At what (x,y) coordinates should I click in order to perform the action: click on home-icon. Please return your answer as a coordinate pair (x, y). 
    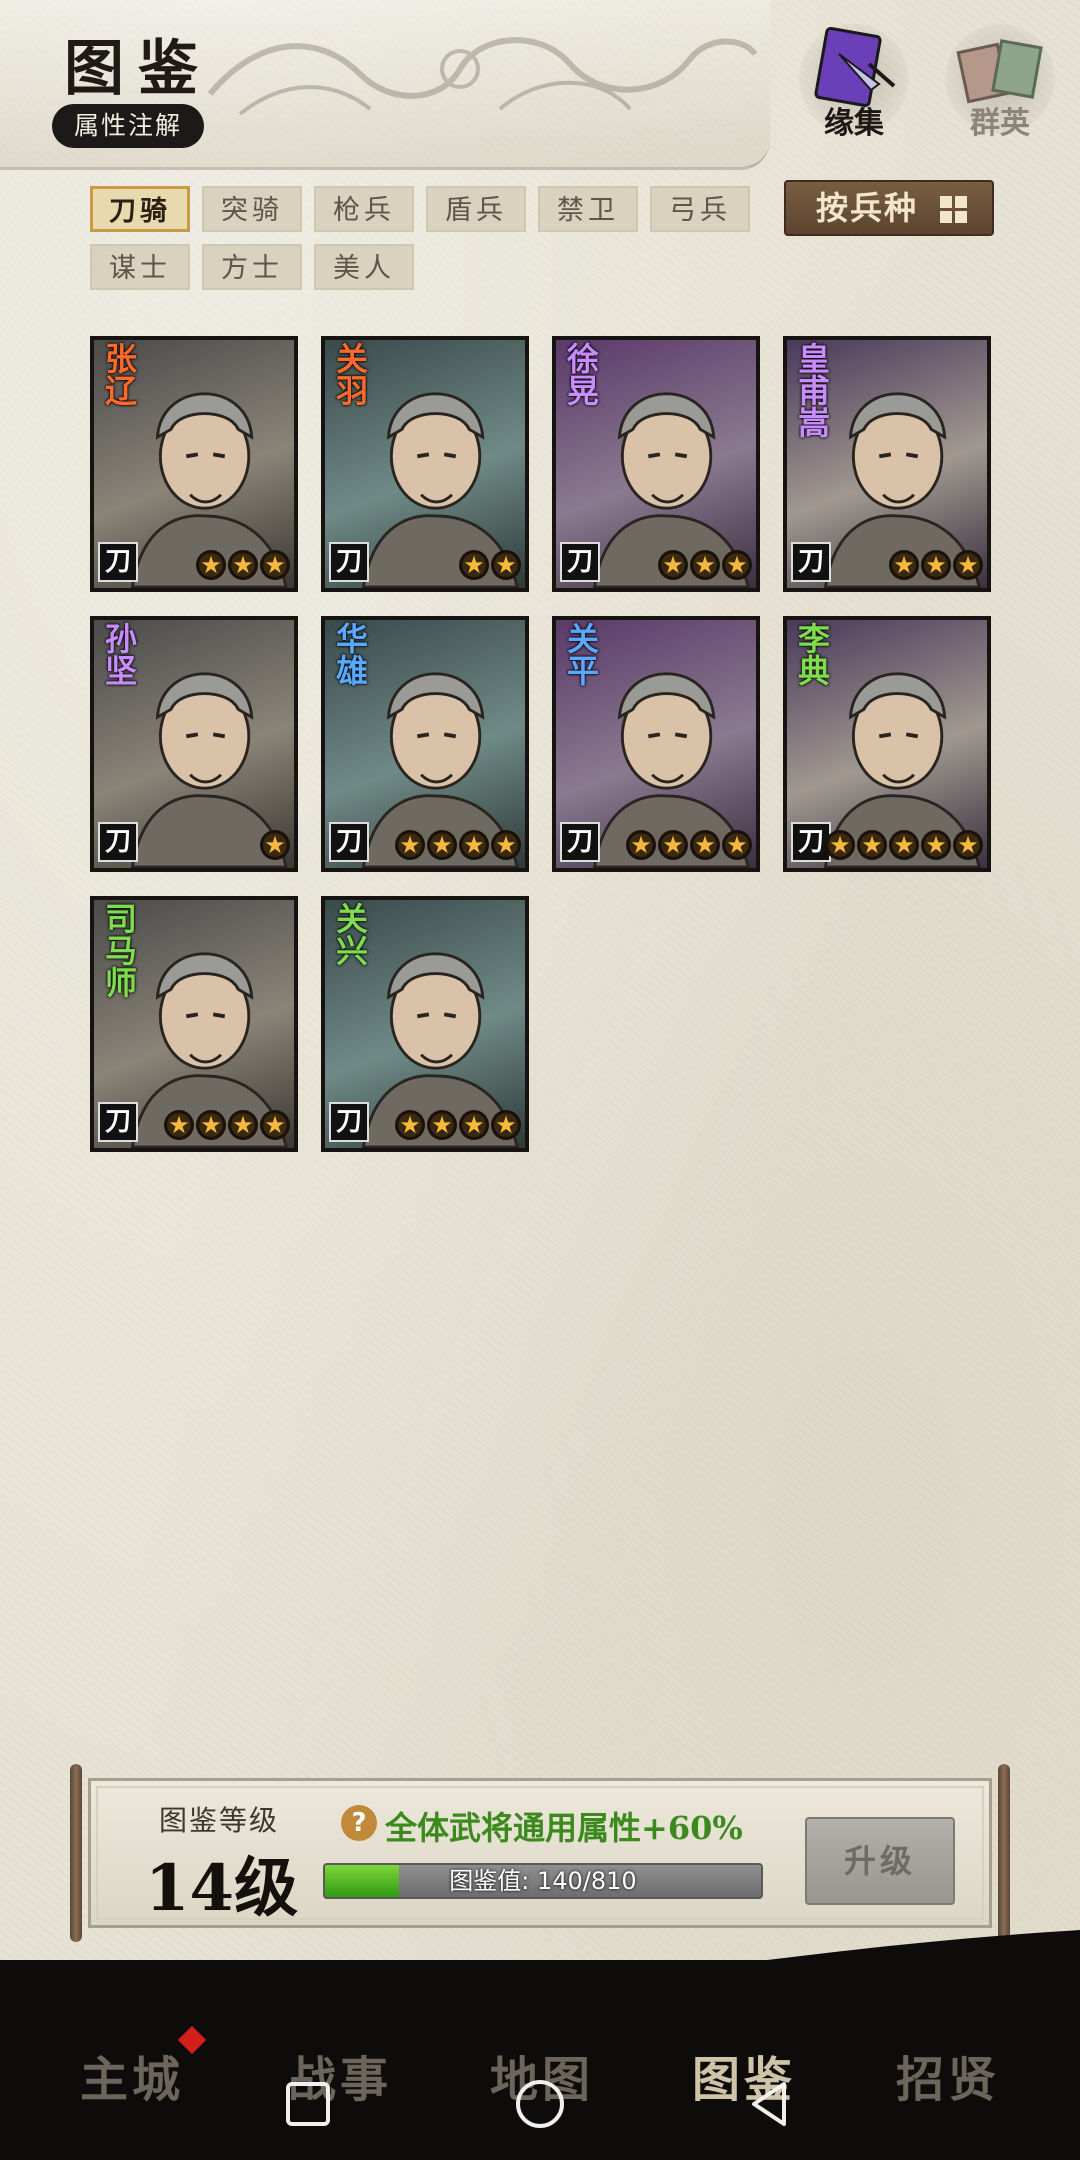
    Looking at the image, I should click on (540, 2104).